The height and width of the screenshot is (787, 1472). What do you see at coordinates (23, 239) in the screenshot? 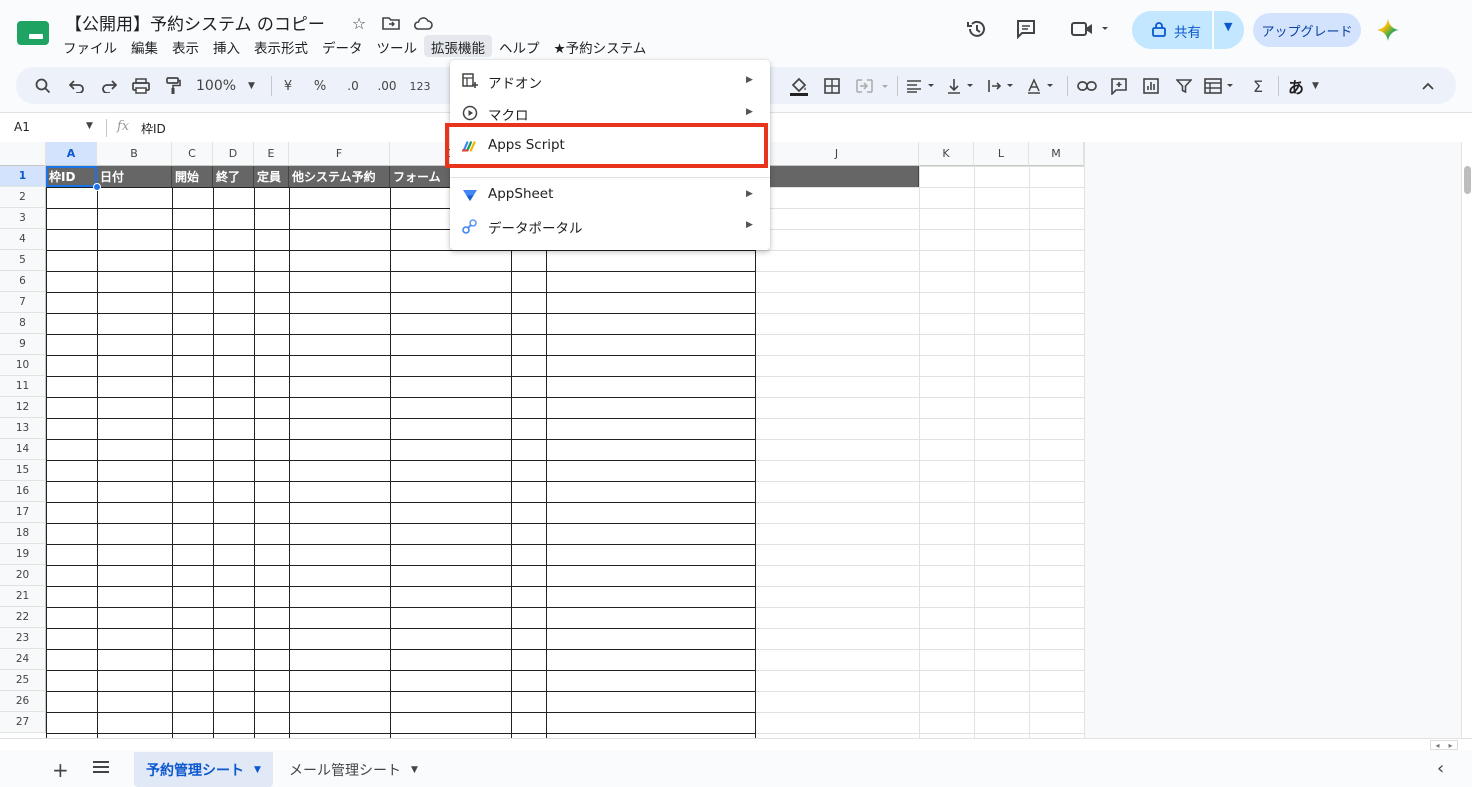
I see `row-header: 4` at bounding box center [23, 239].